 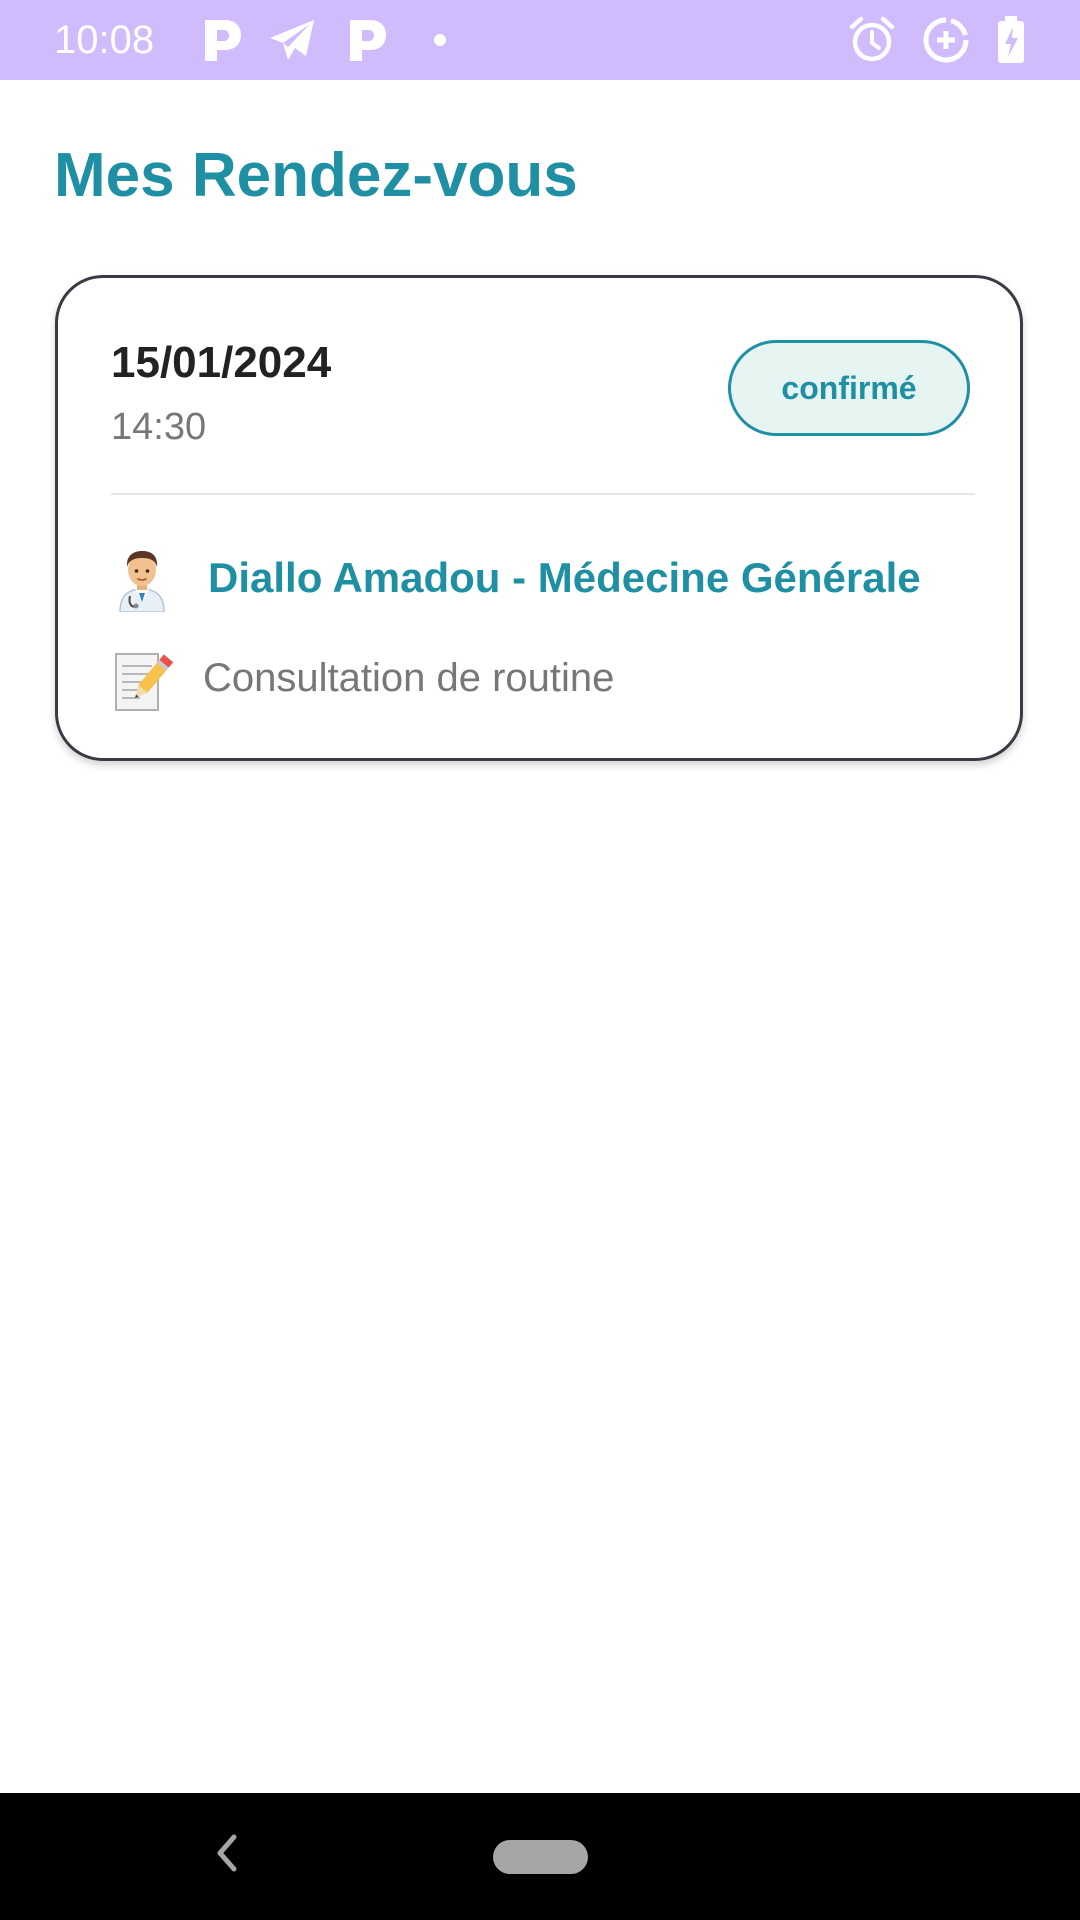 What do you see at coordinates (221, 362) in the screenshot?
I see `appointment-date: 15/01/2024` at bounding box center [221, 362].